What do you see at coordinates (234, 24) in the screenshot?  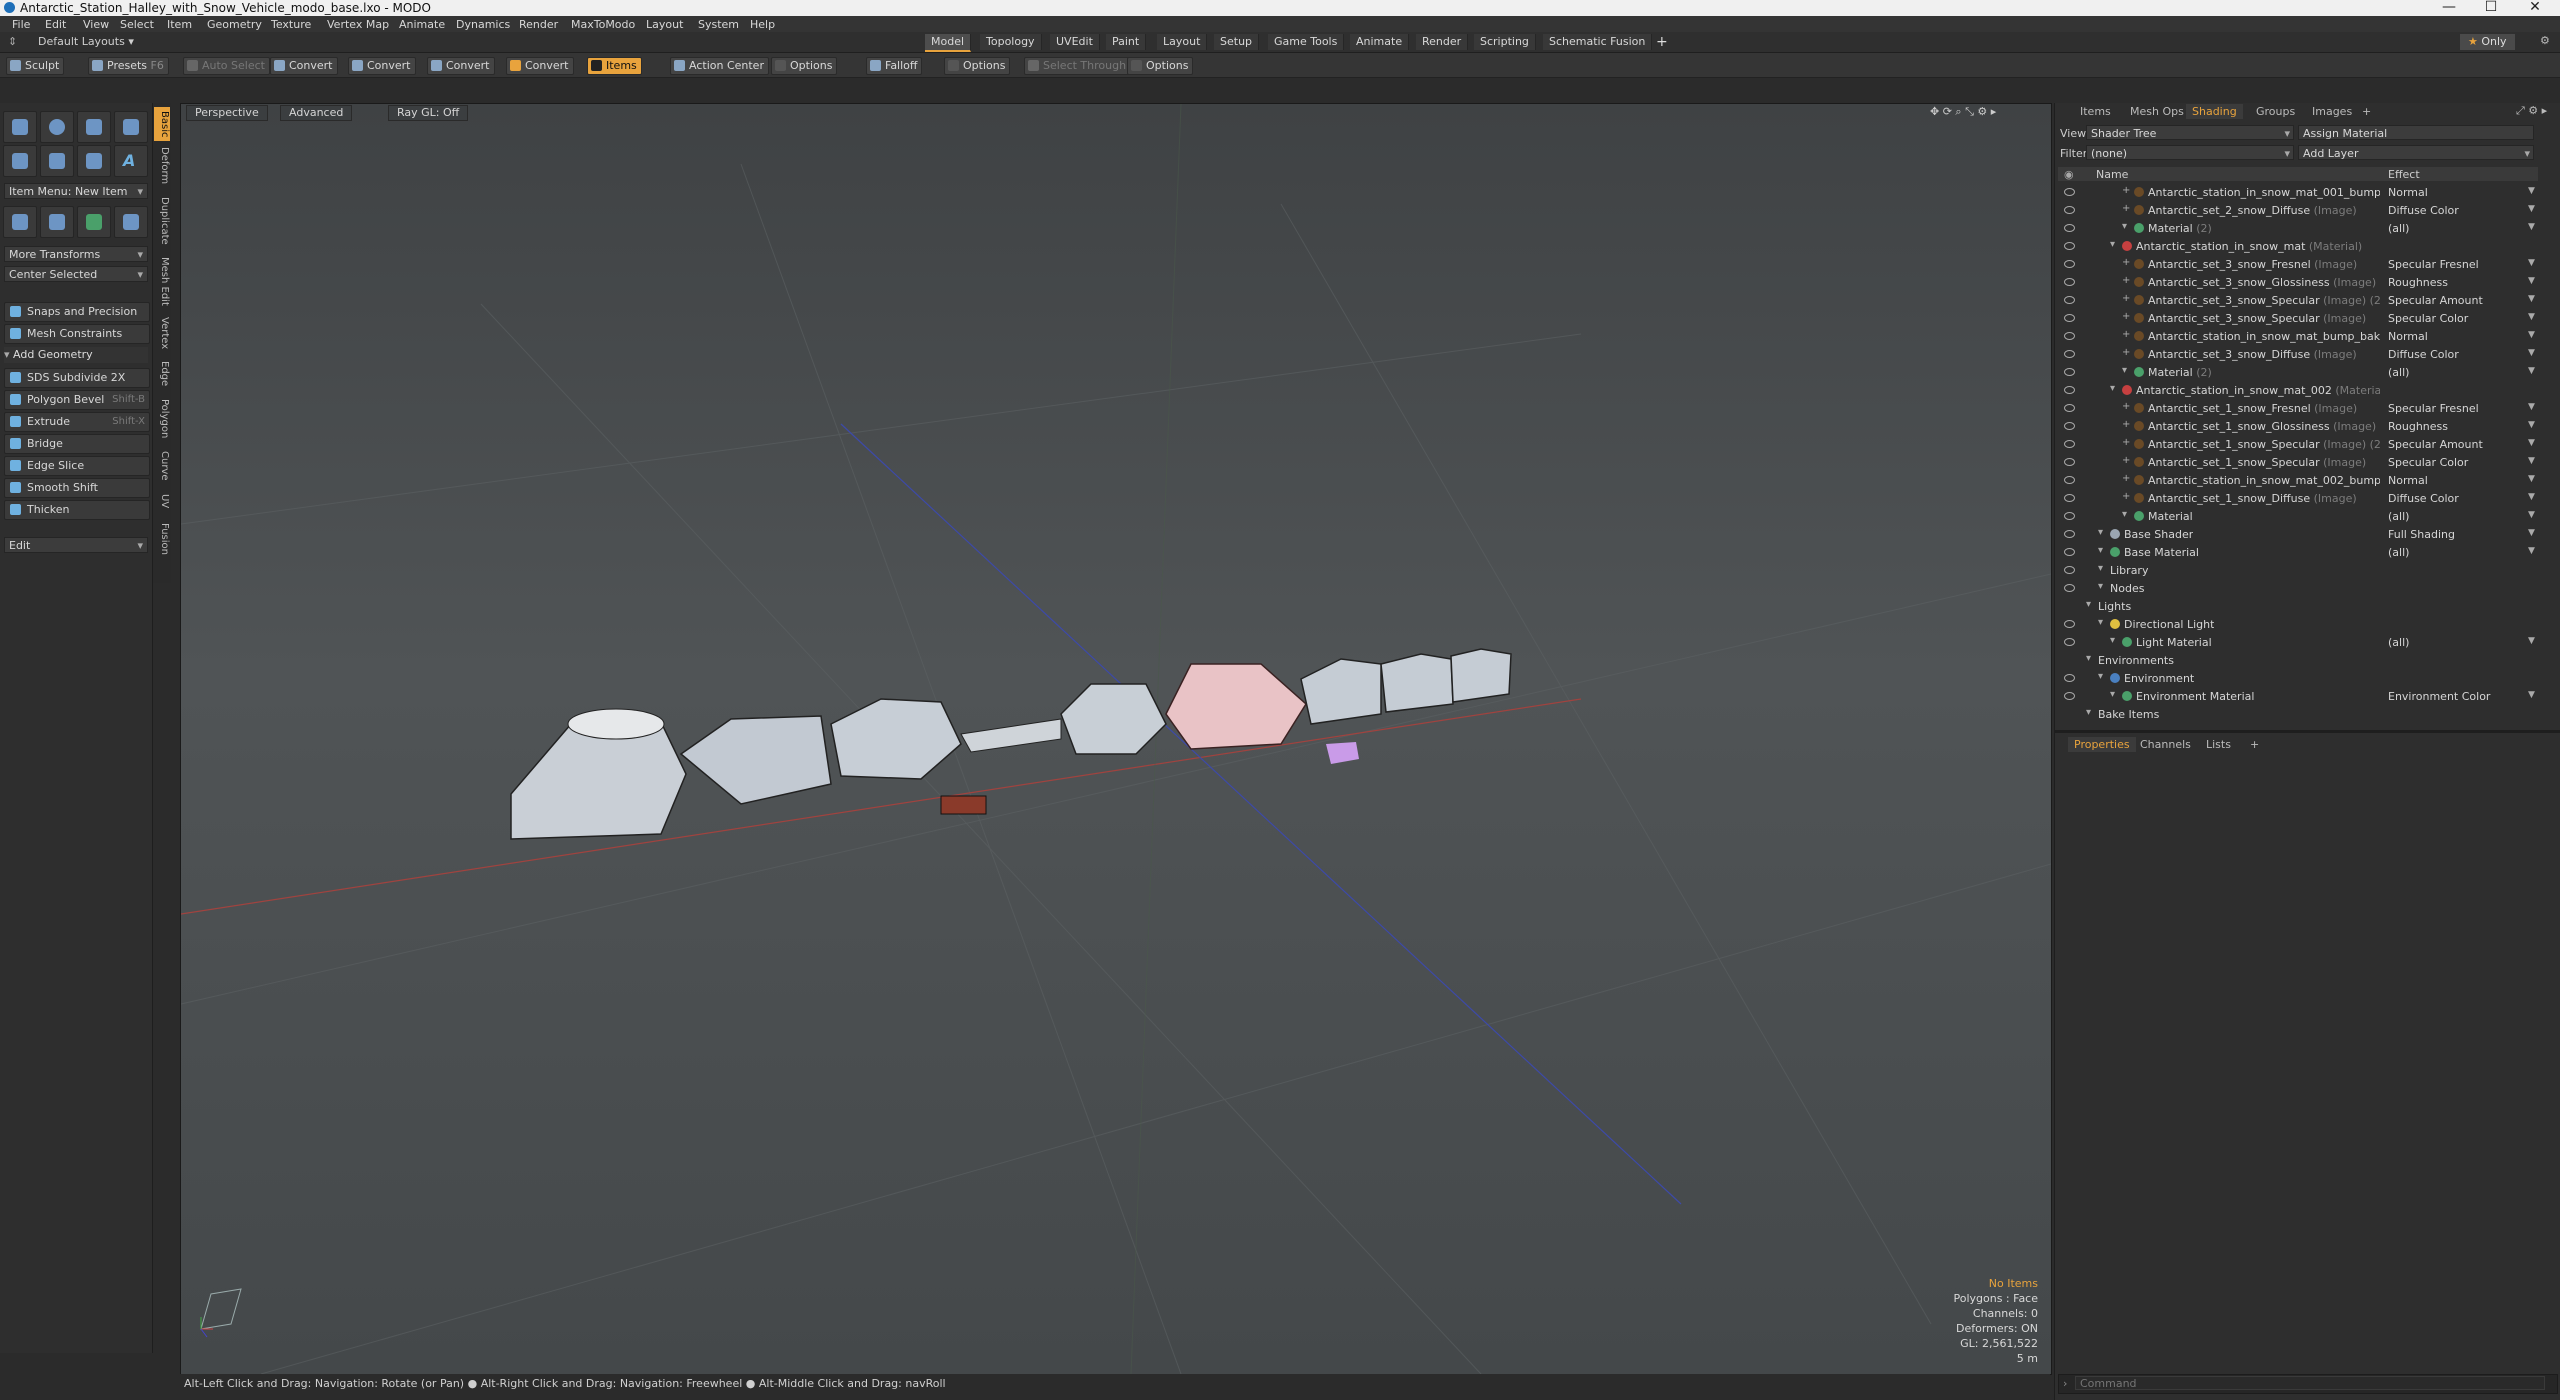 I see `menu-geometry: Geometry` at bounding box center [234, 24].